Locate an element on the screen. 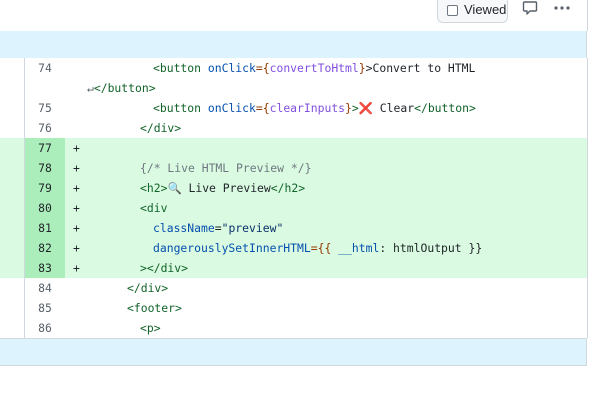  diff-row-81: 81 + className="preview" is located at coordinates (293, 228).